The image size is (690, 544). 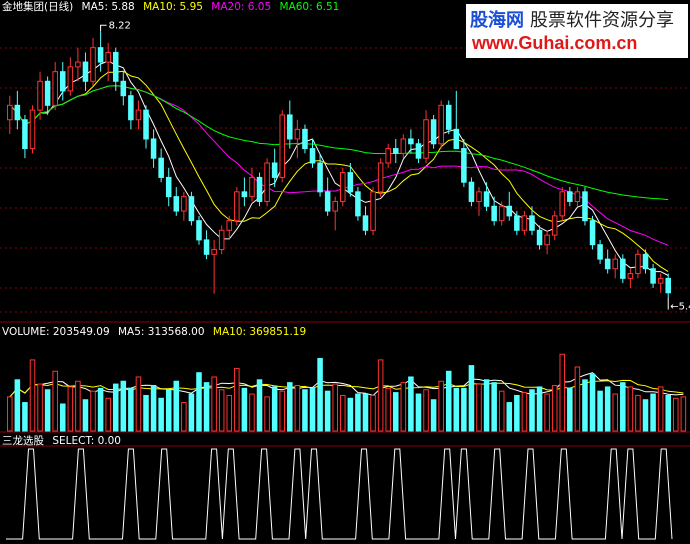 I want to click on indicator-header: 三龙选股 SELECT: 0.00, so click(x=64, y=441).